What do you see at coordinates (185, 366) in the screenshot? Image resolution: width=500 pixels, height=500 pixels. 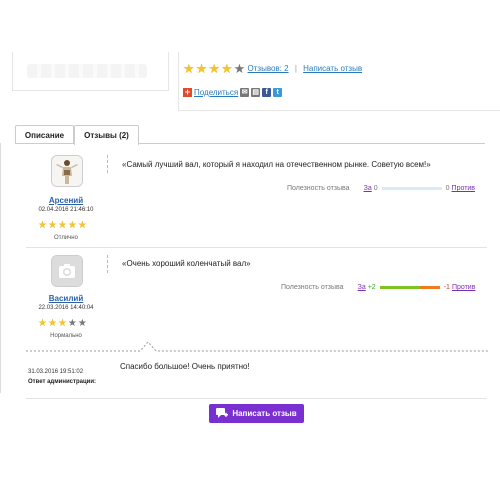 I see `admin-reply-text: Спасибо большое! Очень приятно!` at bounding box center [185, 366].